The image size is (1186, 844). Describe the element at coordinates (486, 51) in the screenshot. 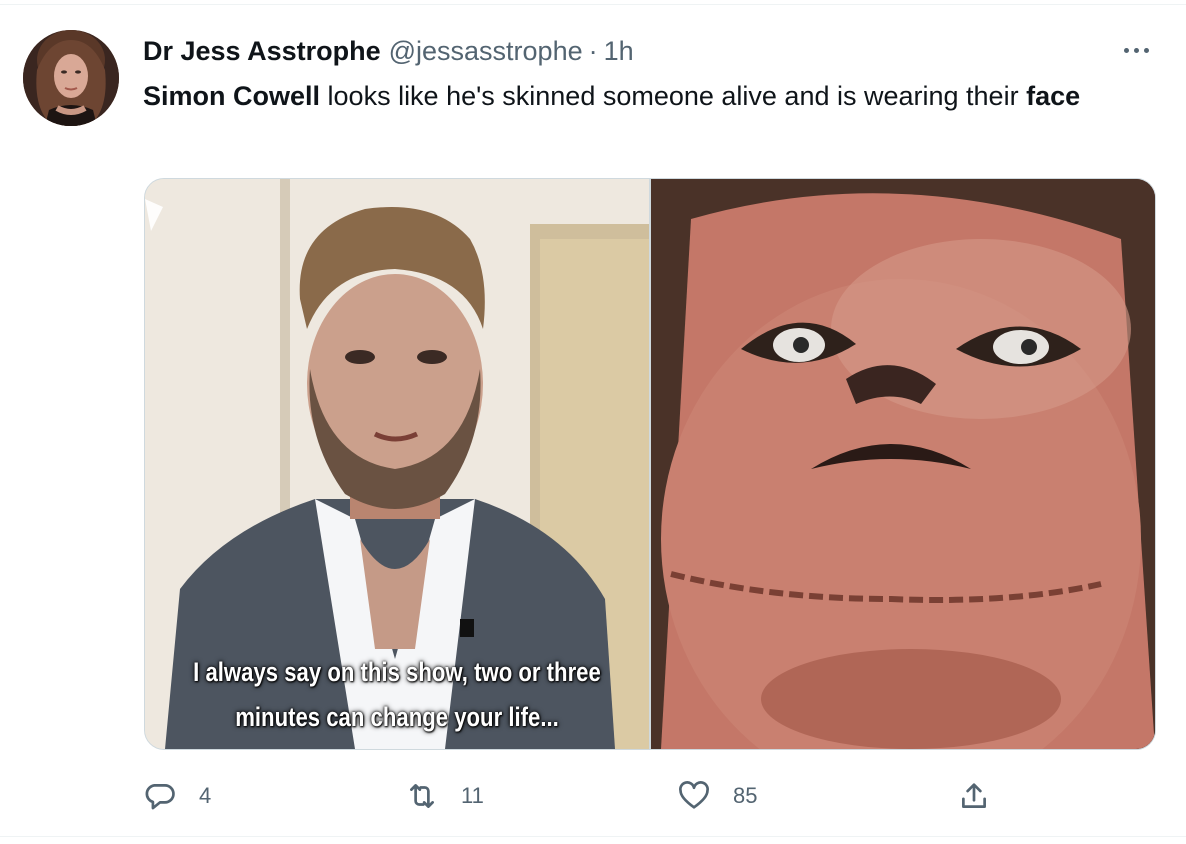

I see `user-handle: @jessasstrophe` at that location.